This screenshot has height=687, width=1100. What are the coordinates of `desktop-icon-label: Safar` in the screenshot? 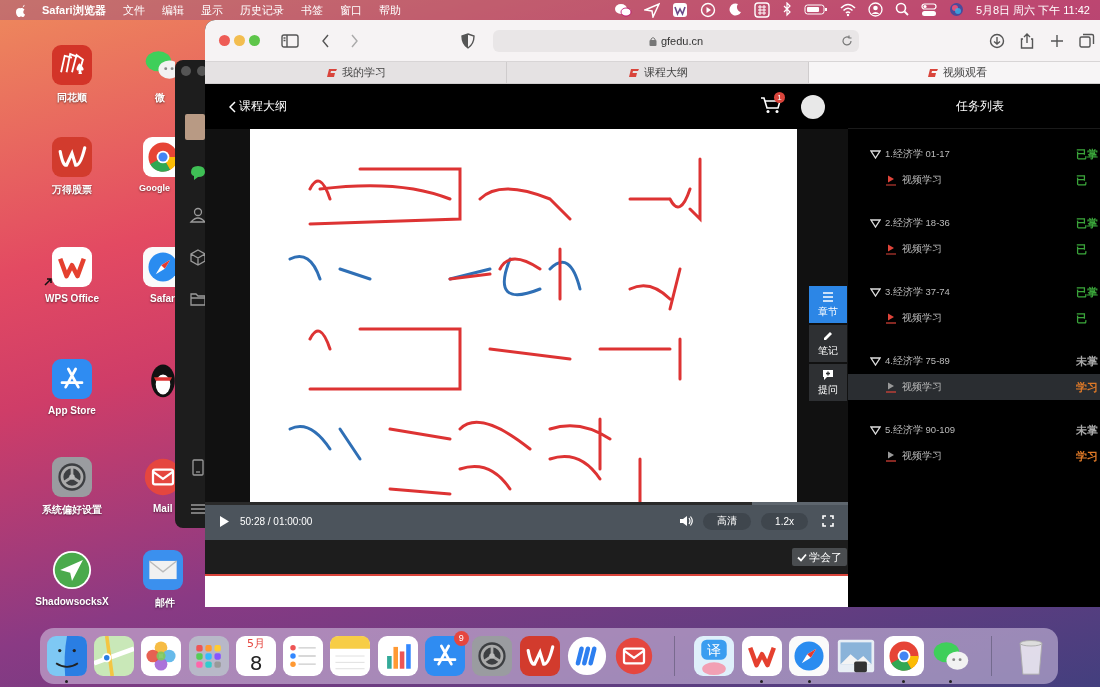 It's located at (162, 298).